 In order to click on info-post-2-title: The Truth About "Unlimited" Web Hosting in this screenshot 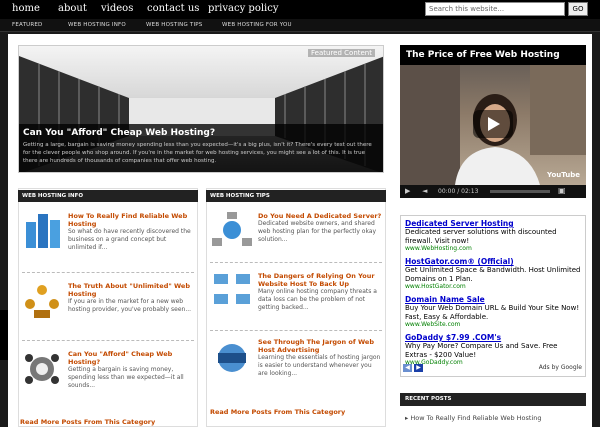, I will do `click(130, 290)`.